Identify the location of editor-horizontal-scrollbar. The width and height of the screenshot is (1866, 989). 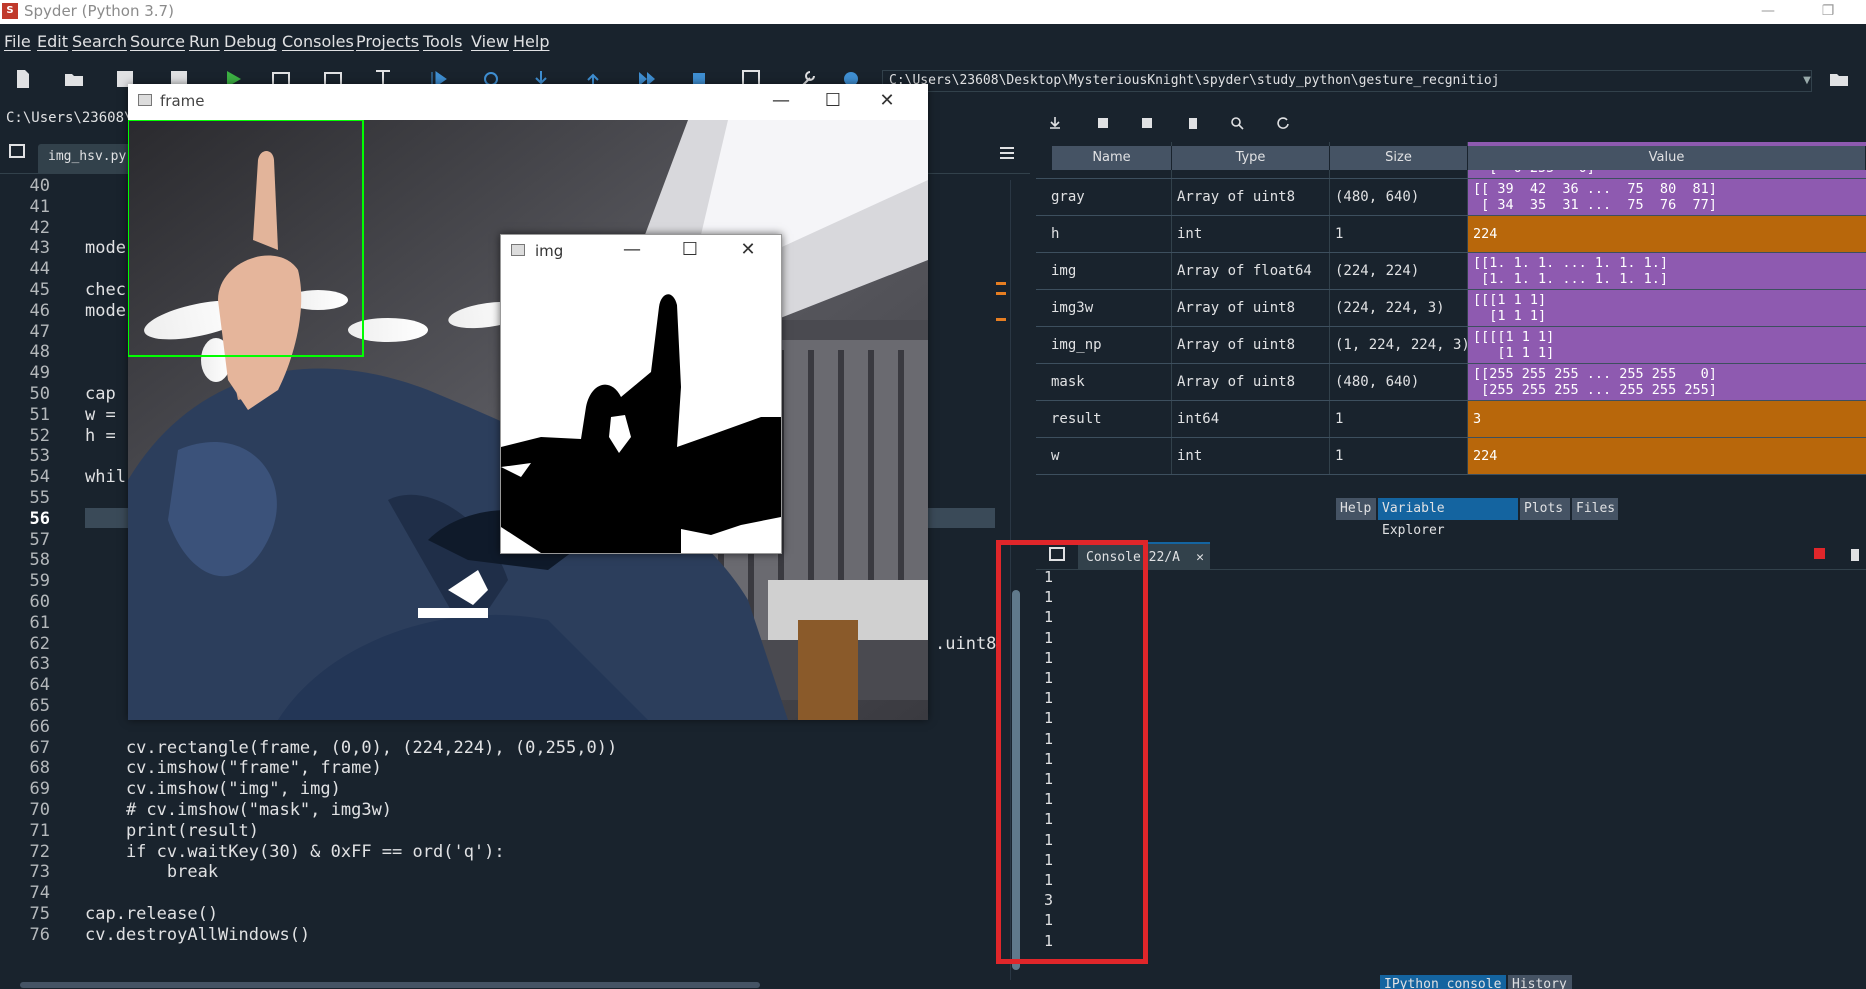
(390, 985).